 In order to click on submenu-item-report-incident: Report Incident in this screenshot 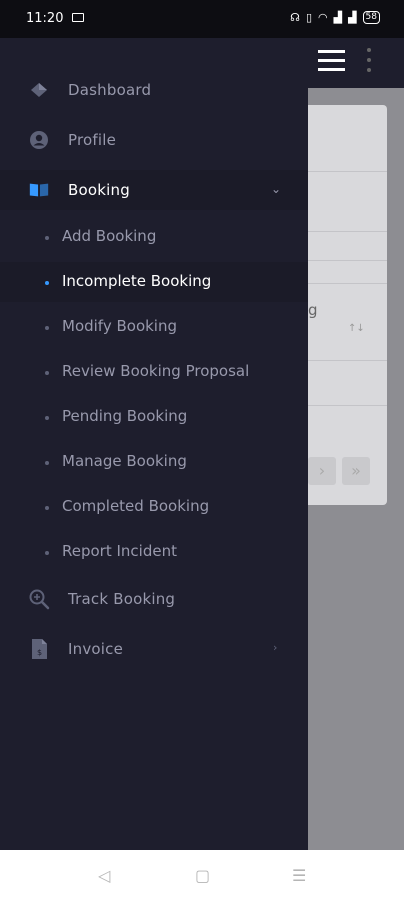, I will do `click(154, 552)`.